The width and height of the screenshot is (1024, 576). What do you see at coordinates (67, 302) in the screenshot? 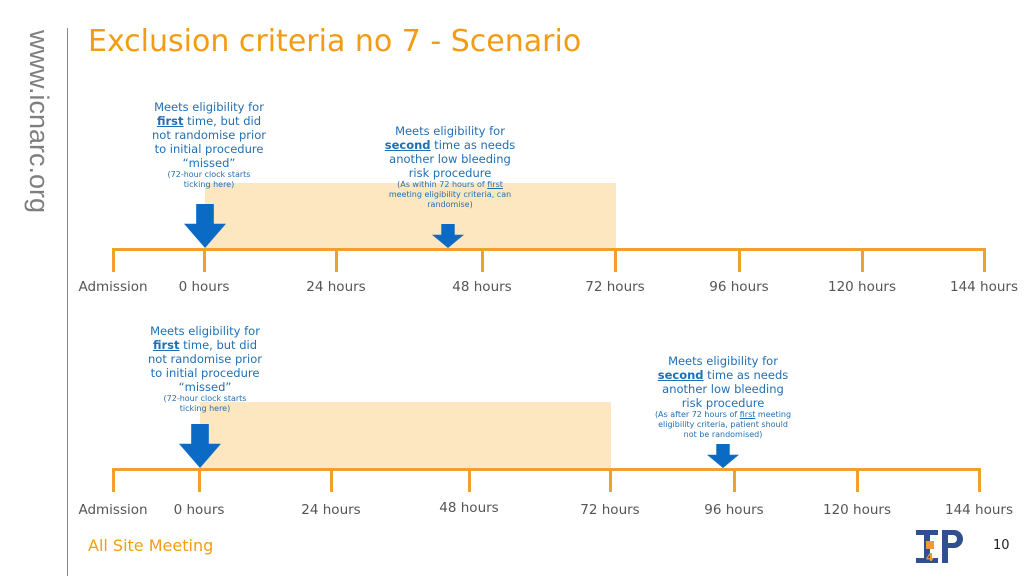
I see `divider` at bounding box center [67, 302].